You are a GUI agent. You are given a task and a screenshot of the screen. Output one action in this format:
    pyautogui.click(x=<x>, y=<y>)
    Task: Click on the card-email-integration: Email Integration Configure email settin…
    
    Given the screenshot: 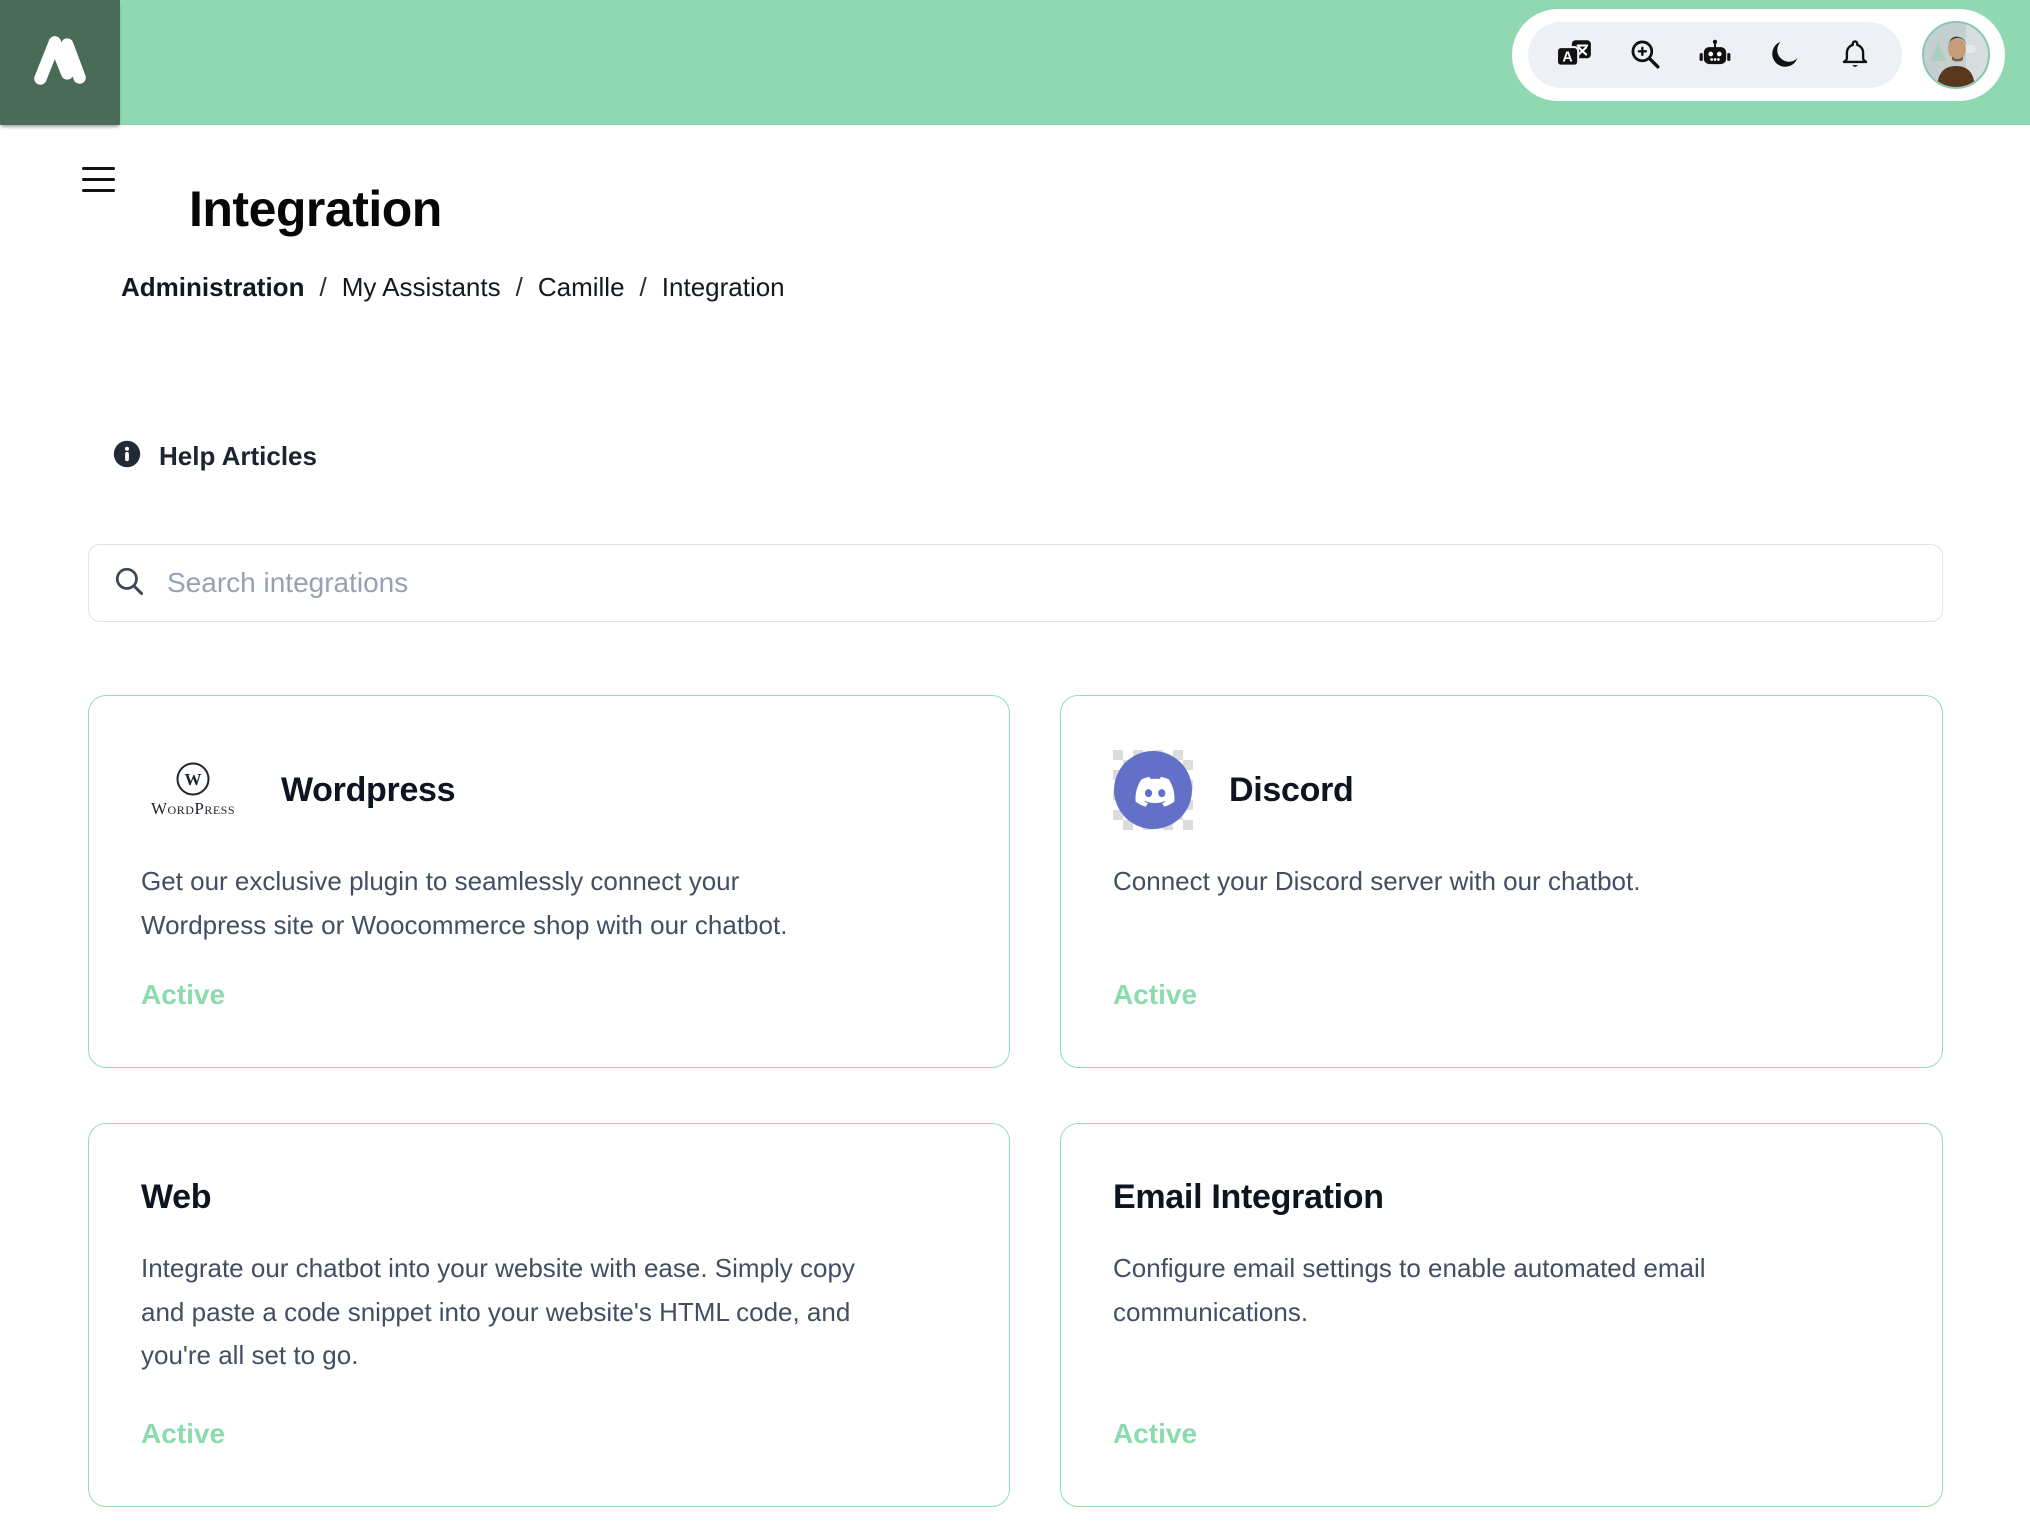 What is the action you would take?
    pyautogui.click(x=1501, y=1315)
    